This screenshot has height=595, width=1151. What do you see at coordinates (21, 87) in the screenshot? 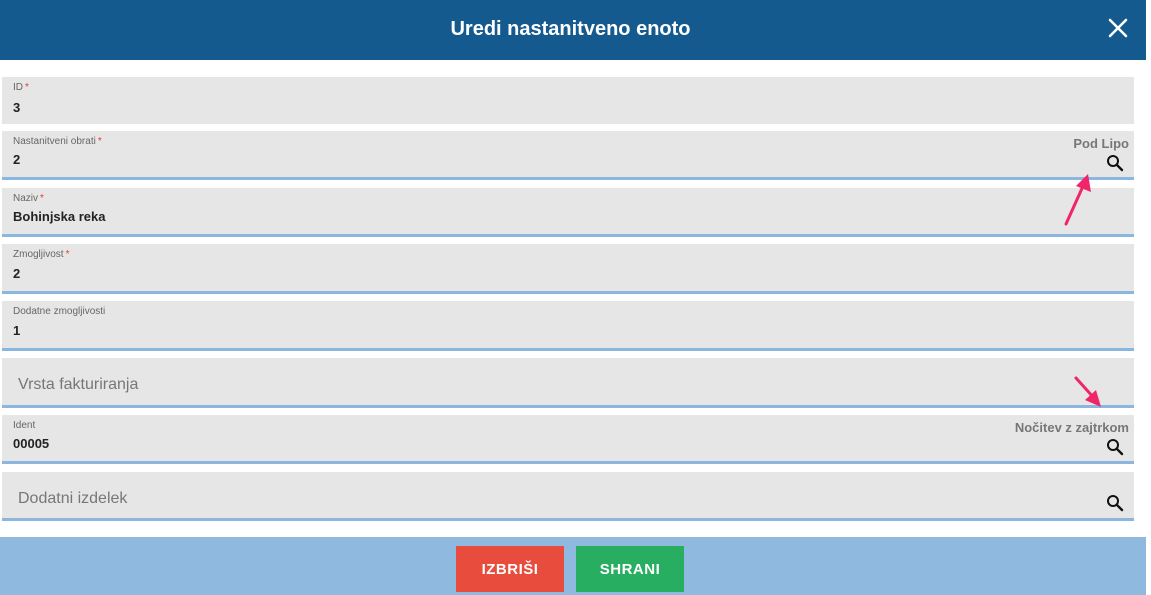
I see `id-label: ID *` at bounding box center [21, 87].